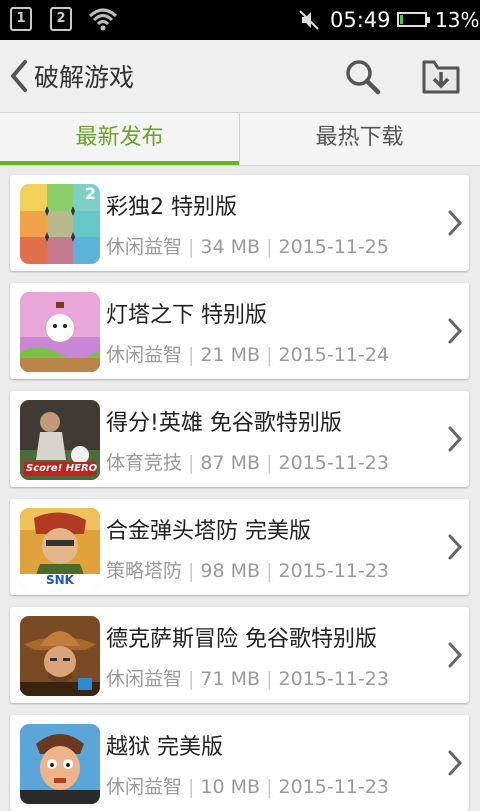 This screenshot has height=811, width=480. Describe the element at coordinates (103, 19) in the screenshot. I see `wifi-icon` at that location.